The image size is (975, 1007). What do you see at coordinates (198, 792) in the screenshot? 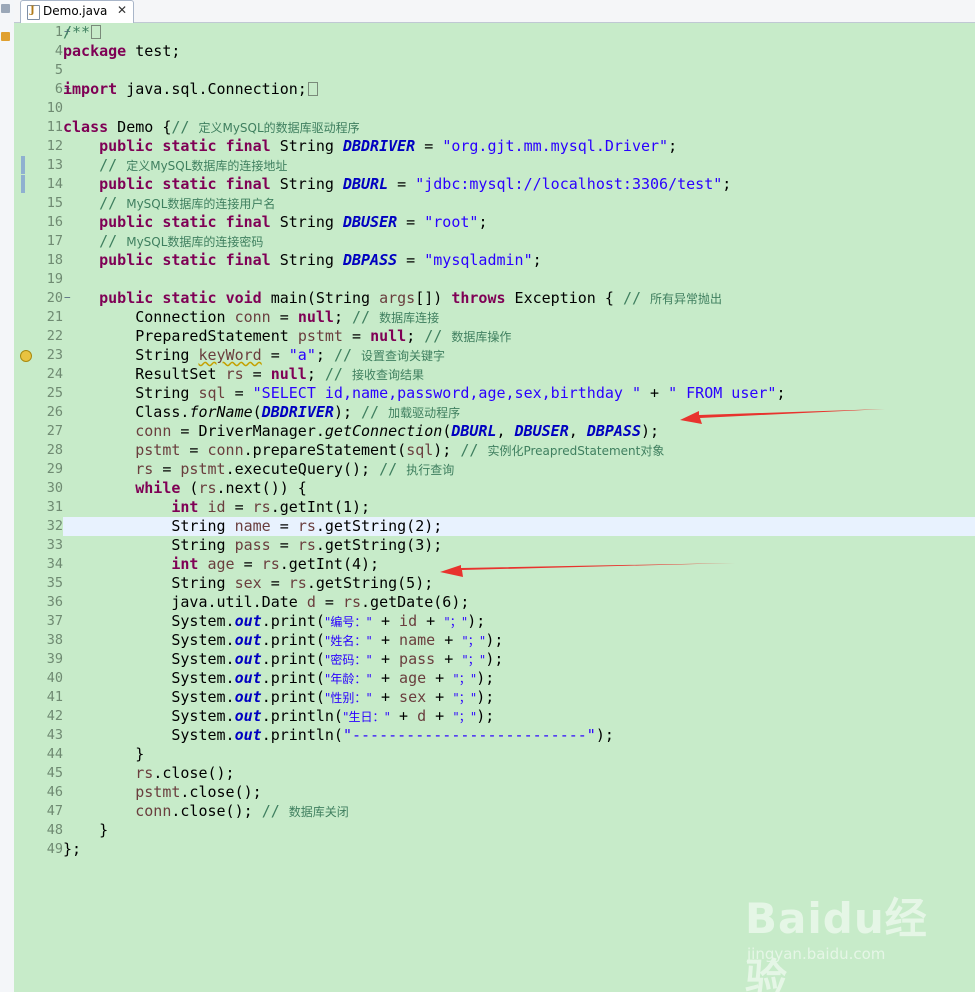
I see `code-line-46: pstmt.close();` at bounding box center [198, 792].